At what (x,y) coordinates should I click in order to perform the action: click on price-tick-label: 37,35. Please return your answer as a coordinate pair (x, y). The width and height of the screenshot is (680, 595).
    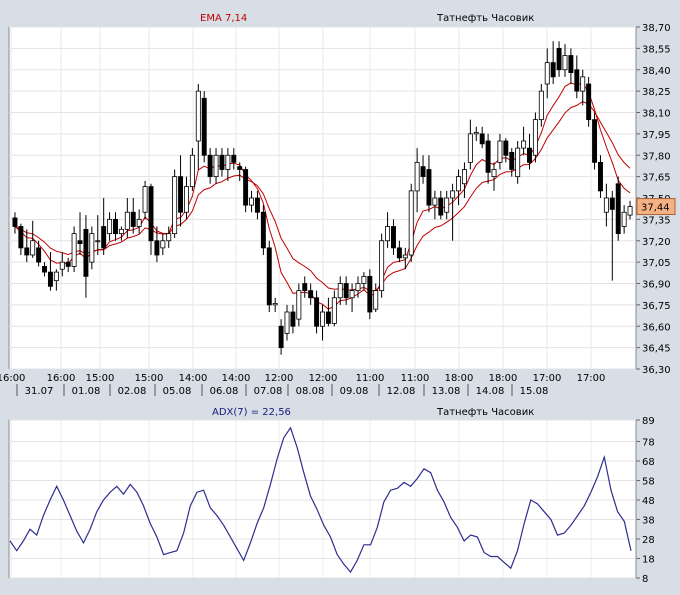
    Looking at the image, I should click on (656, 220).